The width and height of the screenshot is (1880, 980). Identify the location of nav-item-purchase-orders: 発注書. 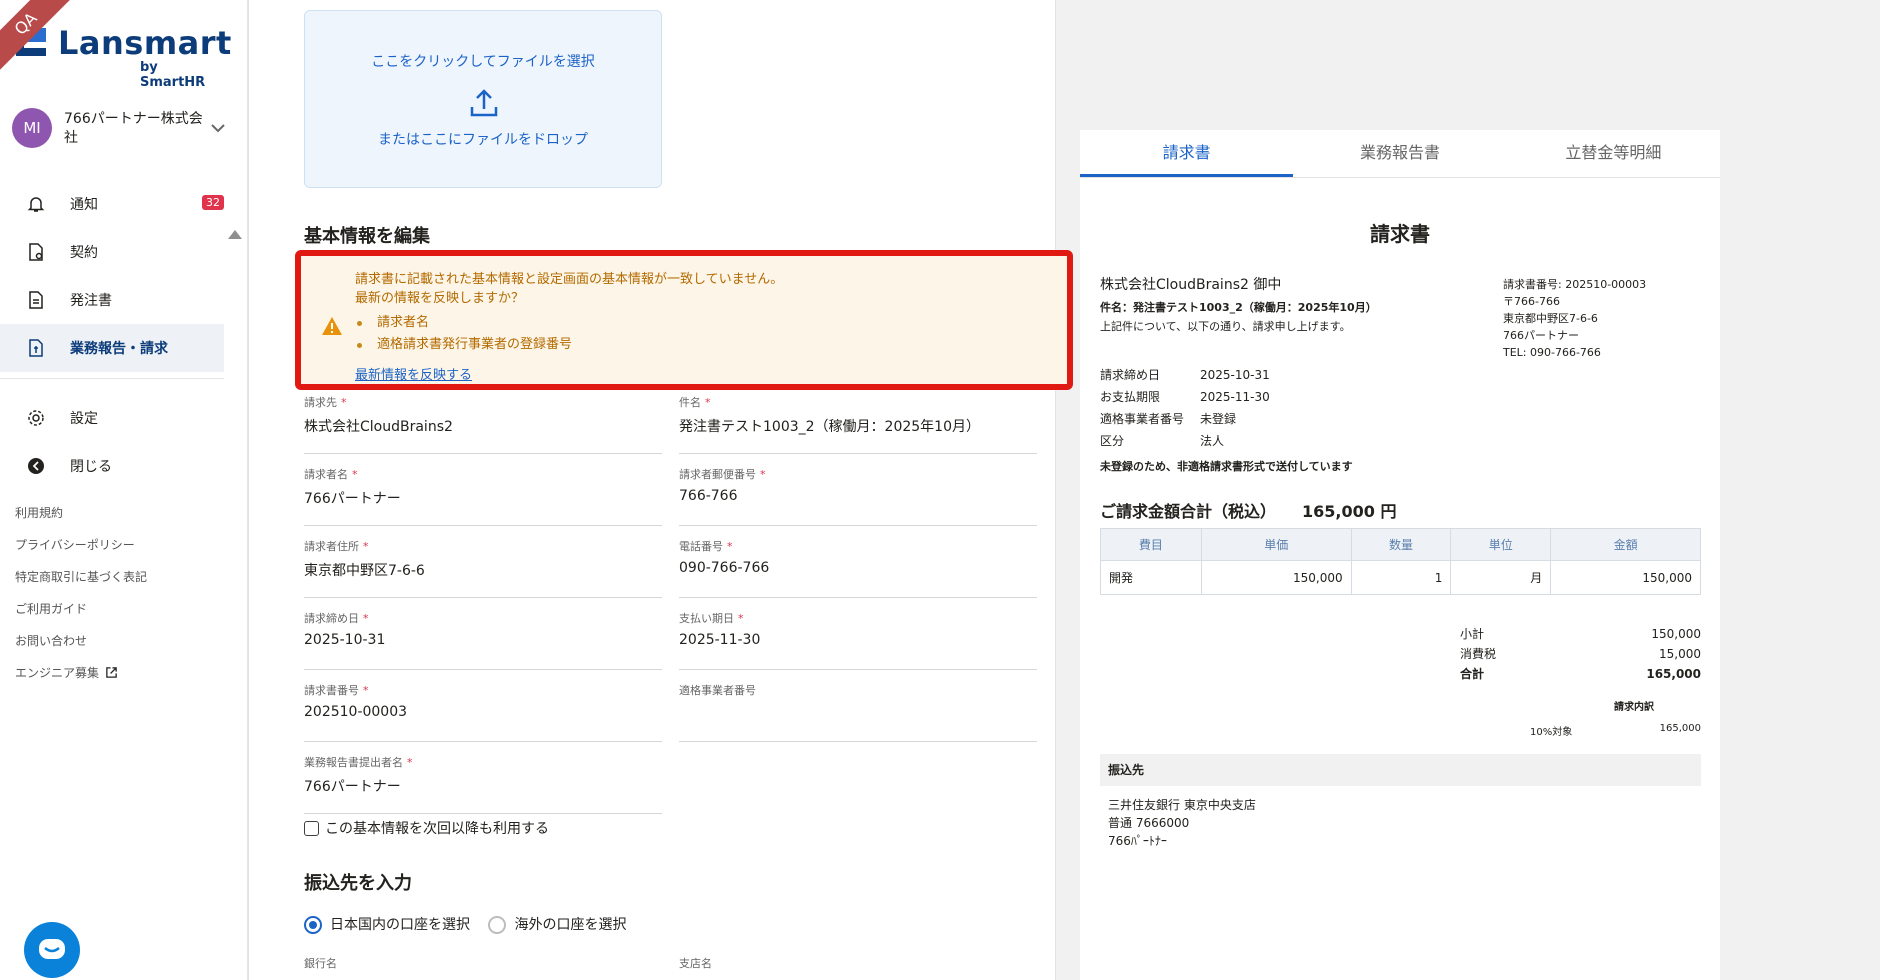
(112, 300).